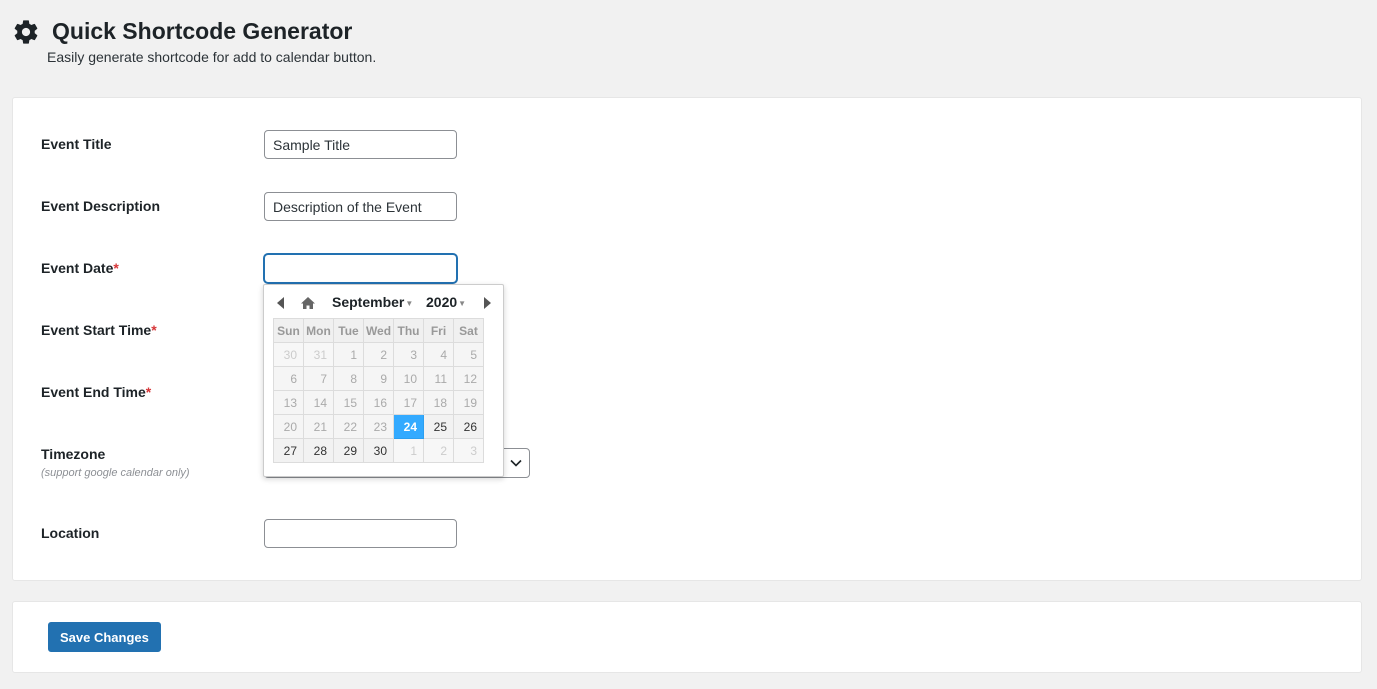 The height and width of the screenshot is (689, 1377). What do you see at coordinates (348, 426) in the screenshot?
I see `calendar-day: 22` at bounding box center [348, 426].